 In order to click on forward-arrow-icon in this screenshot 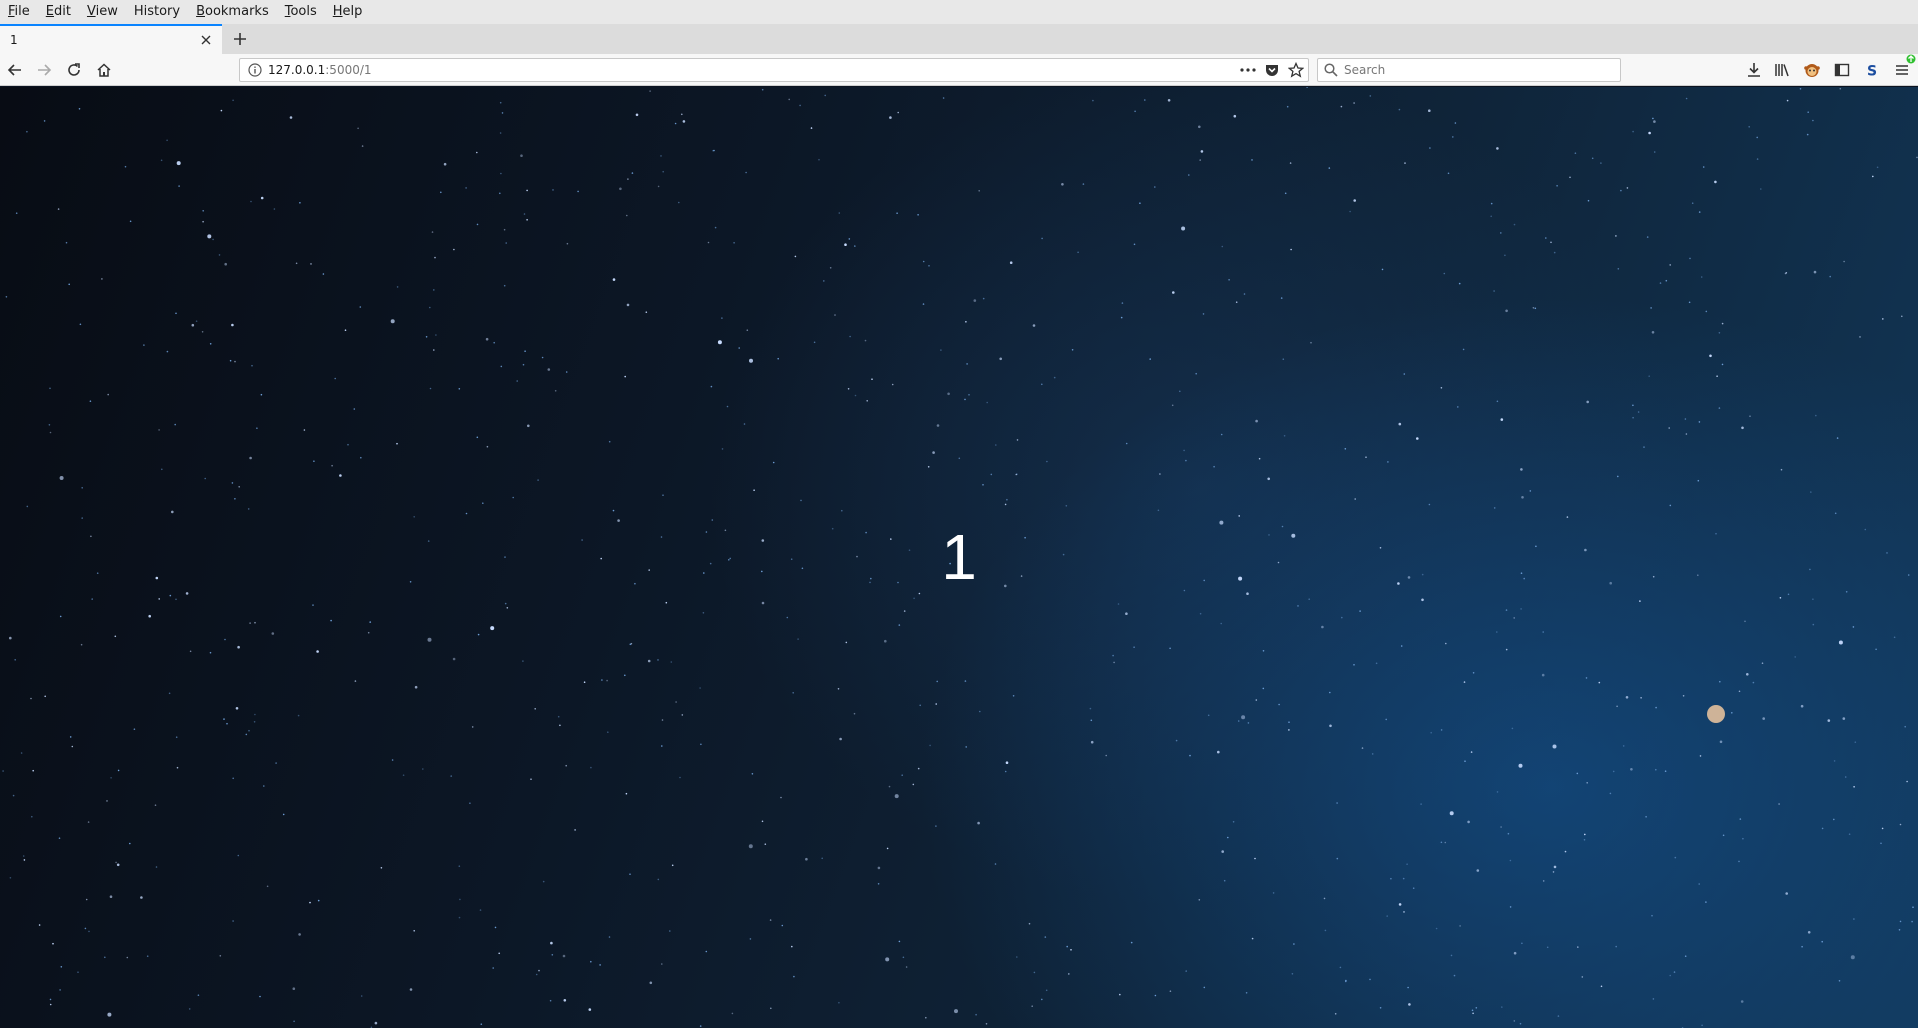, I will do `click(45, 70)`.